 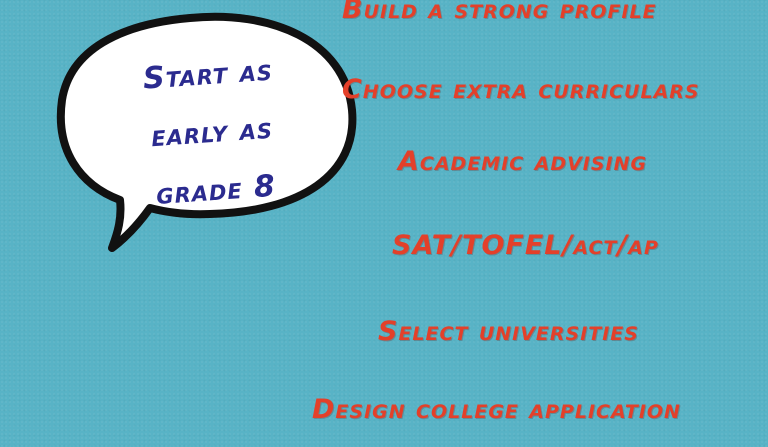 I want to click on step-tests: SAT/TOFEL/act/ap, so click(x=525, y=245).